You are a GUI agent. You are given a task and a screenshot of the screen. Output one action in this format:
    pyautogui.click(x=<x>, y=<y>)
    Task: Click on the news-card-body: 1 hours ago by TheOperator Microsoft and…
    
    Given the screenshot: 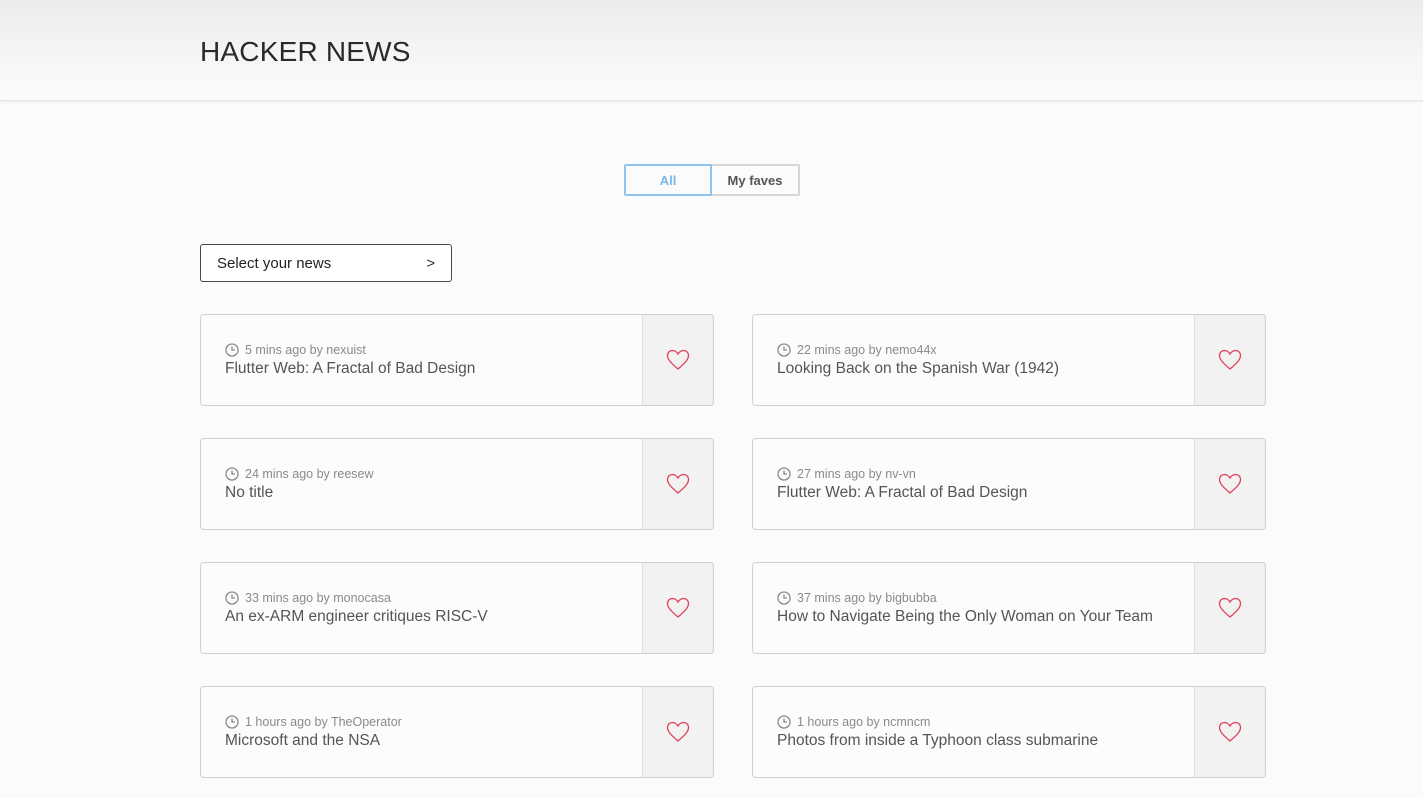 What is the action you would take?
    pyautogui.click(x=421, y=732)
    